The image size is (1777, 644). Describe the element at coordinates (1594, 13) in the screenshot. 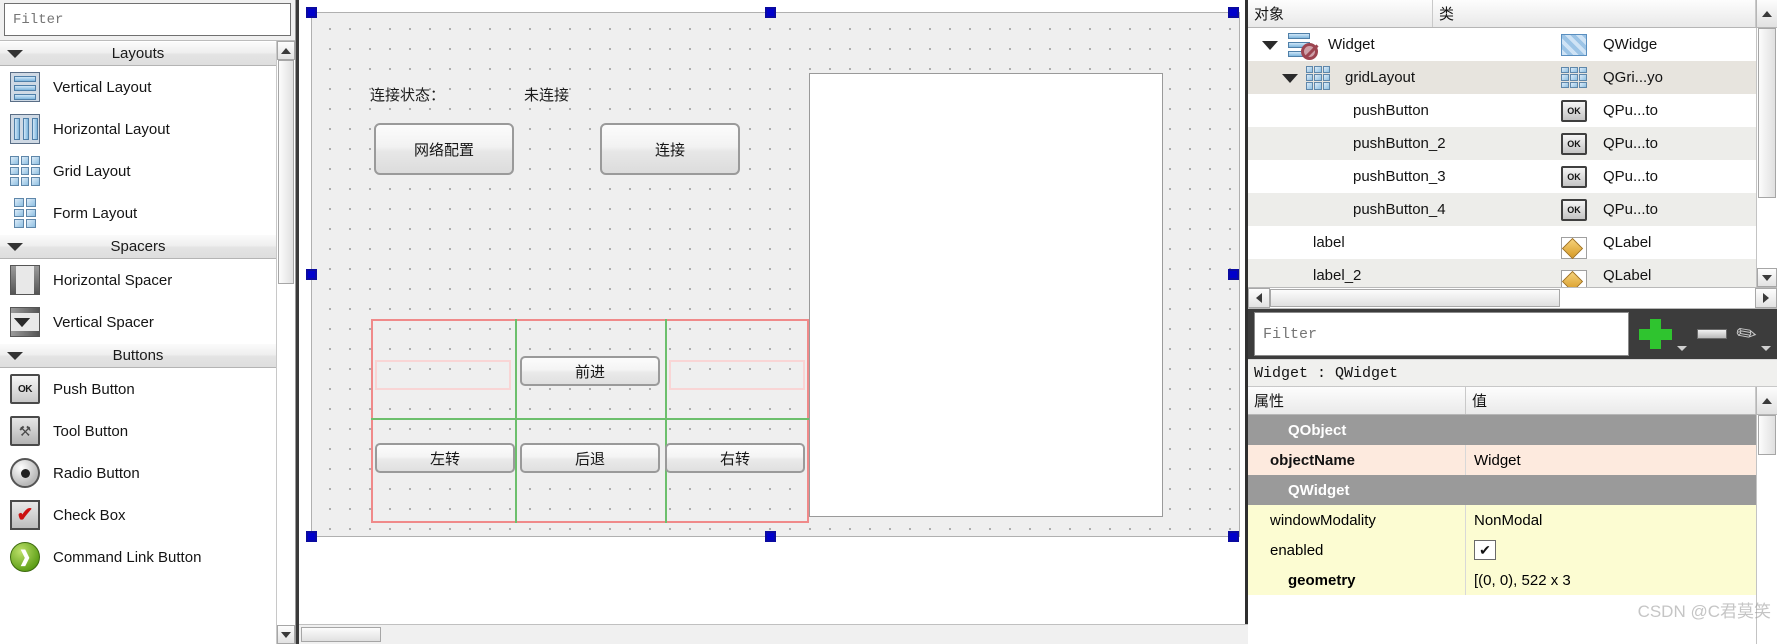

I see `class-column-header: 类` at that location.